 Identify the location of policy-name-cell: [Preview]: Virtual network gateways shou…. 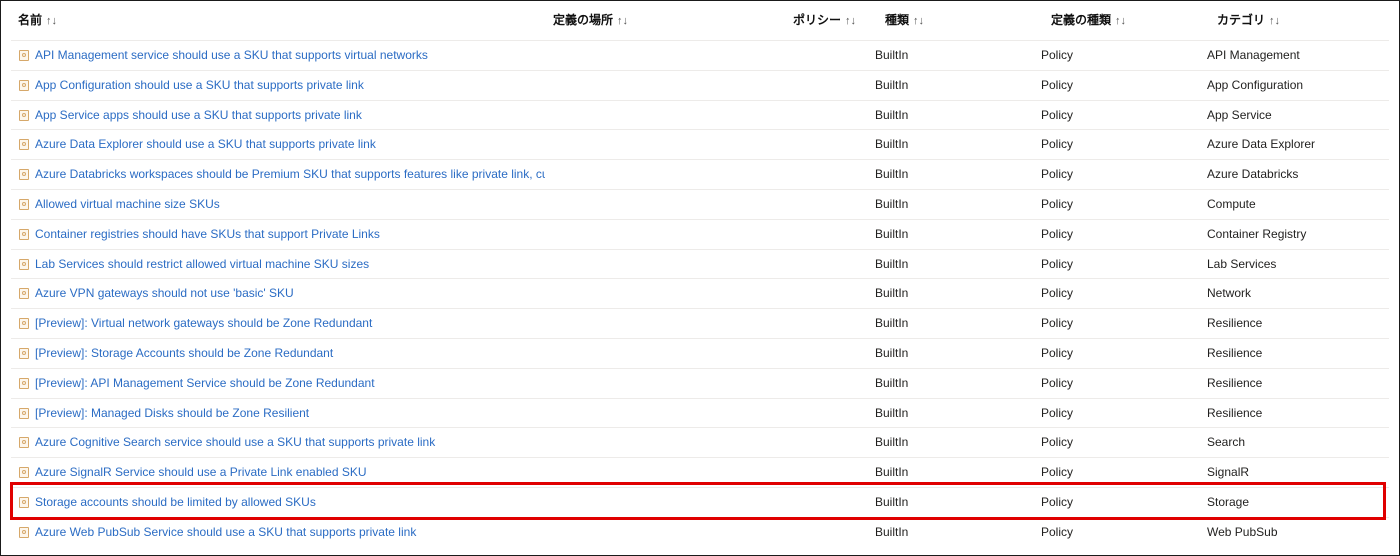
(282, 323).